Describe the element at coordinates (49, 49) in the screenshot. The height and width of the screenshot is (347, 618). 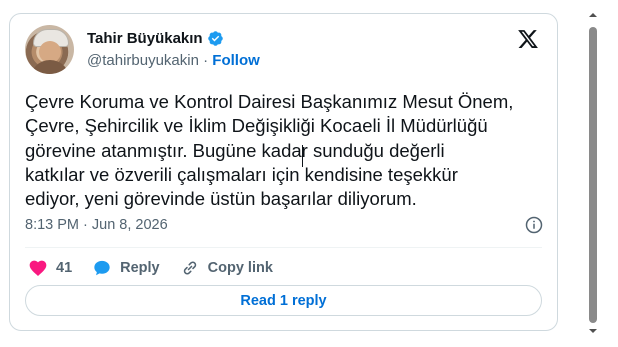
I see `avatar` at that location.